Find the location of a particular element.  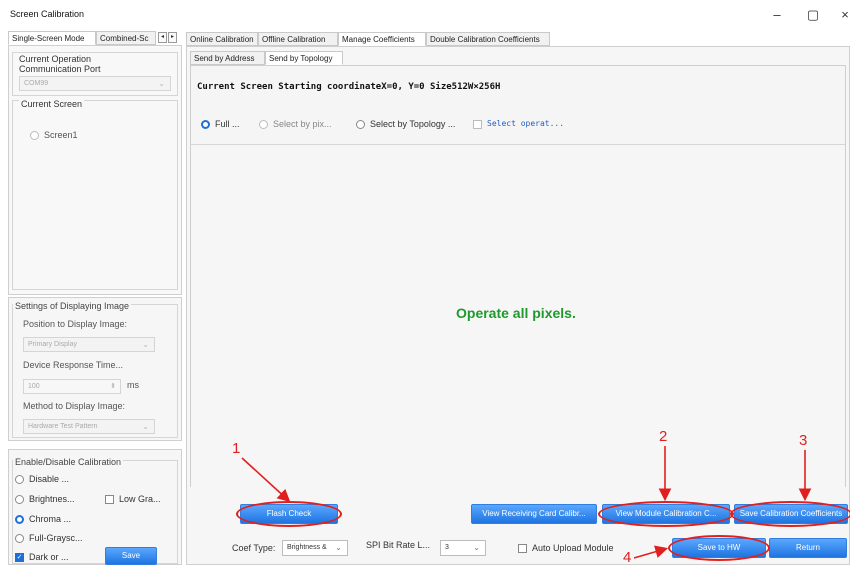

annotation-arrows is located at coordinates (526, 502).